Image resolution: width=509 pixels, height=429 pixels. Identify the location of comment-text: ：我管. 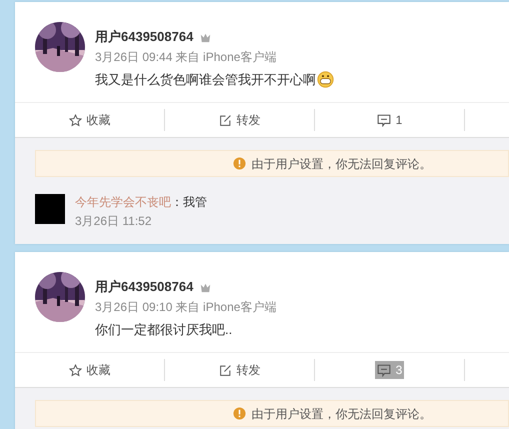
(189, 202).